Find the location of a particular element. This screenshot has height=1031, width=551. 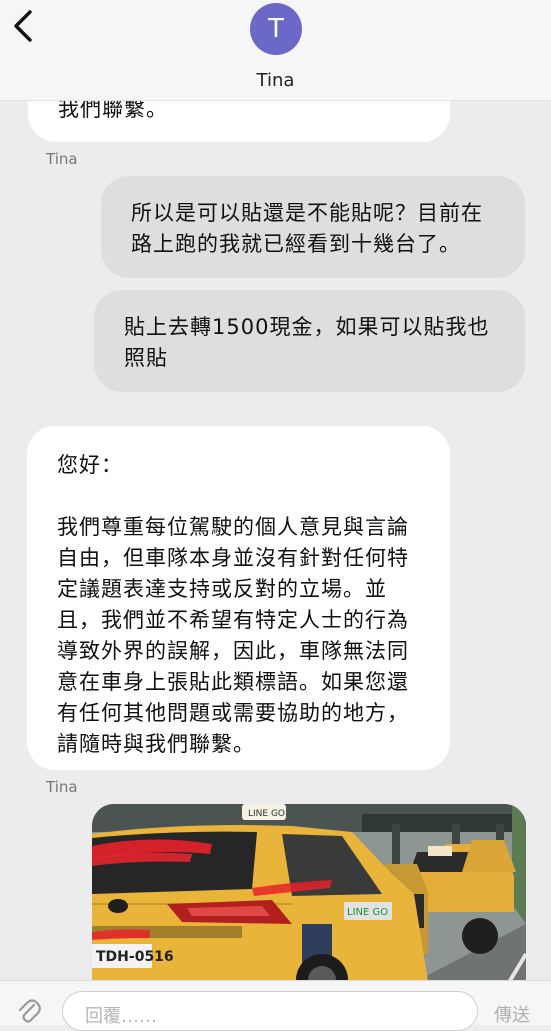

contact-avatar: T is located at coordinates (276, 29).